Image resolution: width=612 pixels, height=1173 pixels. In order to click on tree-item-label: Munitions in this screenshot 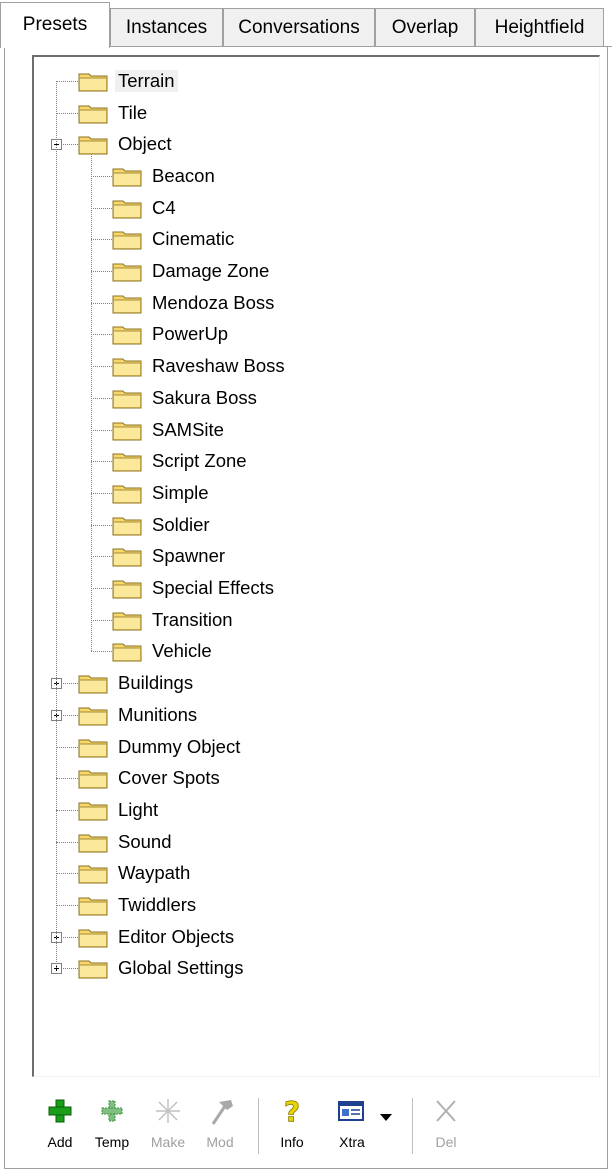, I will do `click(158, 714)`.